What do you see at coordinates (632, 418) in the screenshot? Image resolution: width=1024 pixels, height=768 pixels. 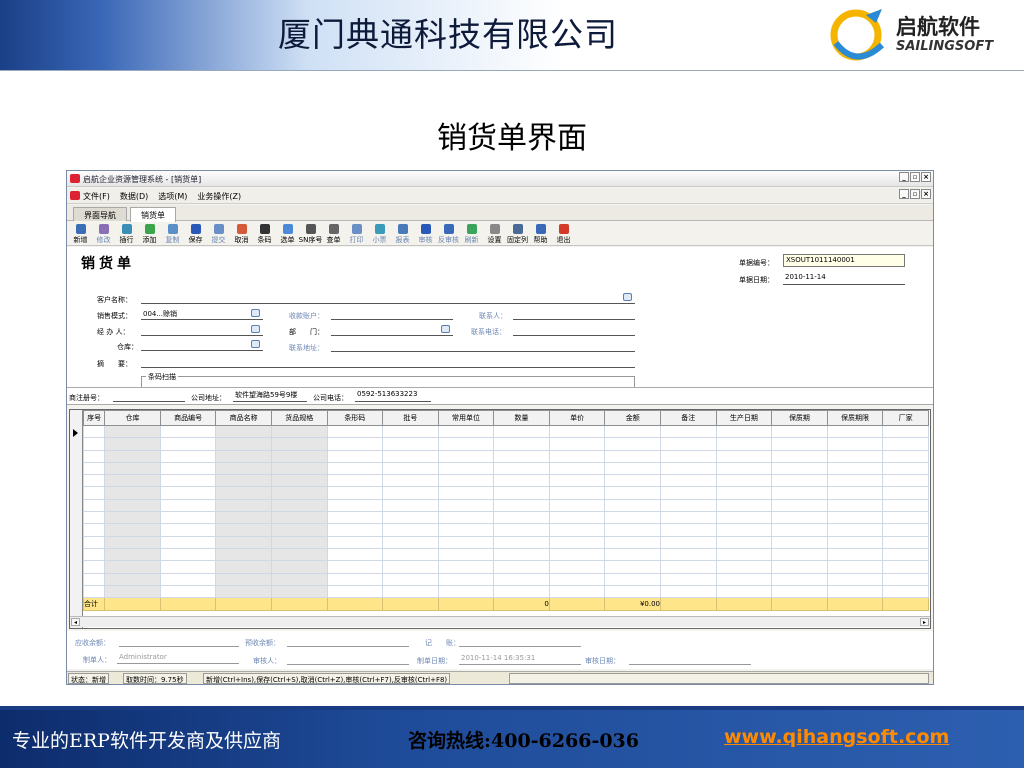 I see `grid-column-header: 金额` at bounding box center [632, 418].